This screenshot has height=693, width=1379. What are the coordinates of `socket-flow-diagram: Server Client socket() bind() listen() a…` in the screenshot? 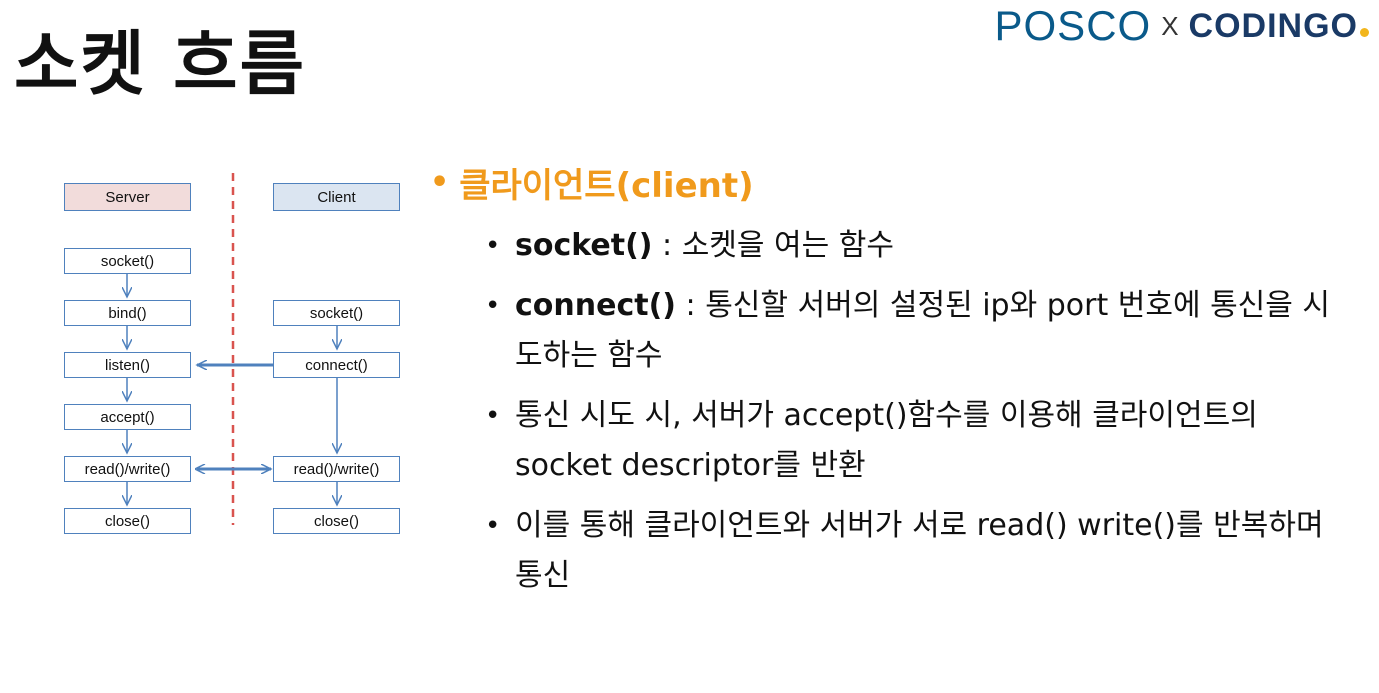 It's located at (235, 355).